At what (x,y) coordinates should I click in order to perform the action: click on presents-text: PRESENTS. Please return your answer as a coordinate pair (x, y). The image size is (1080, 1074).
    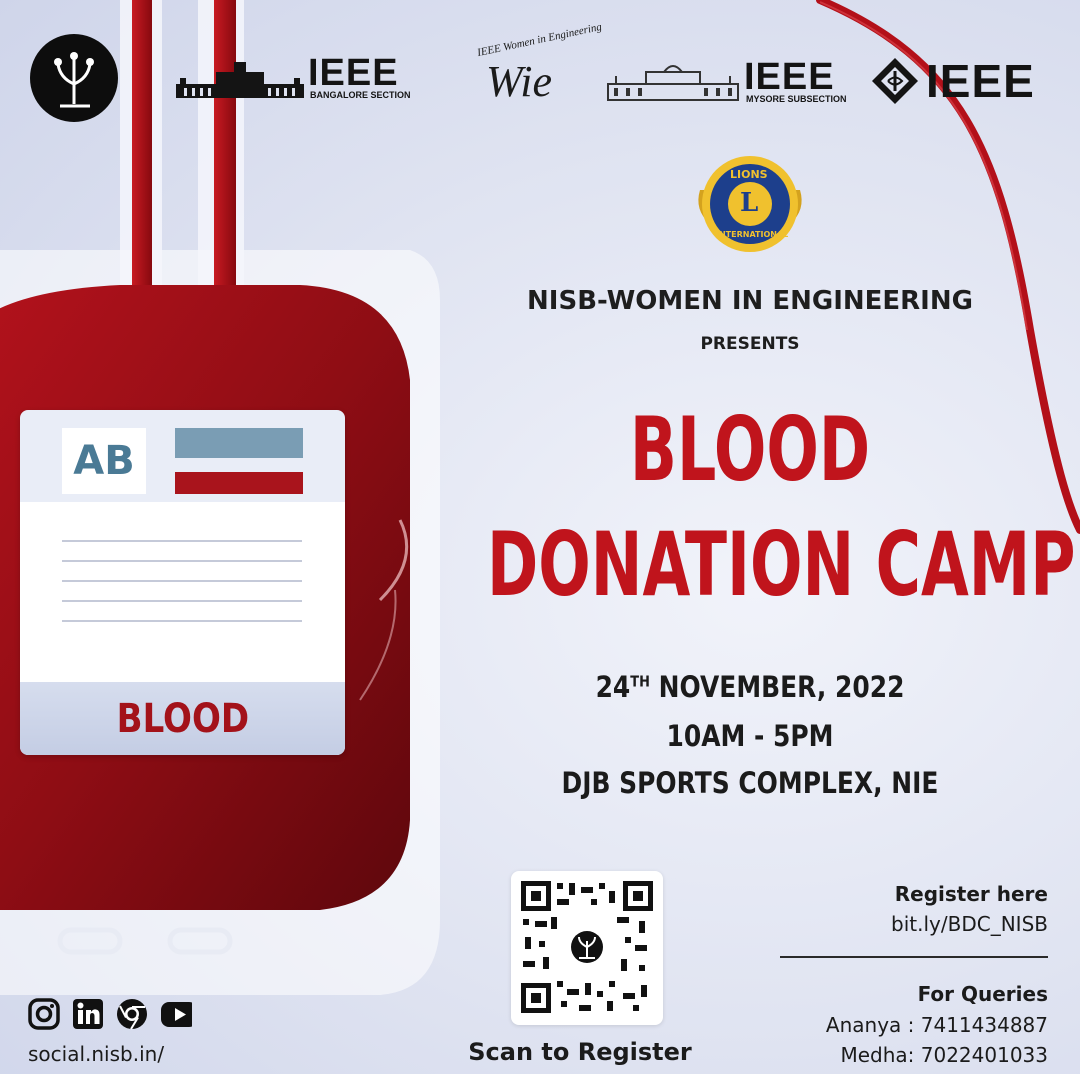
    Looking at the image, I should click on (750, 344).